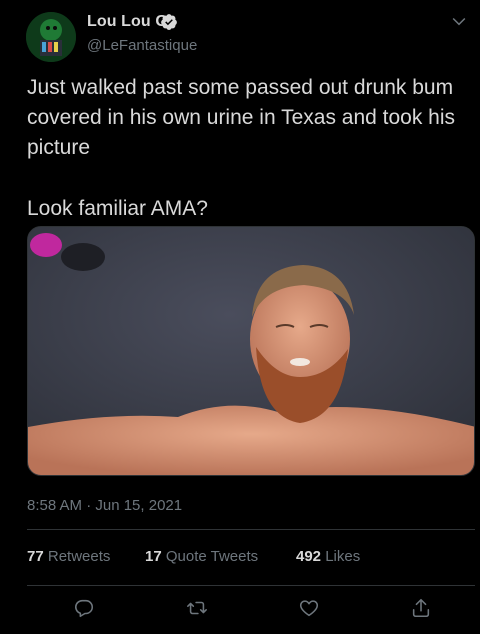 The height and width of the screenshot is (634, 480). I want to click on avatar-image, so click(51, 37).